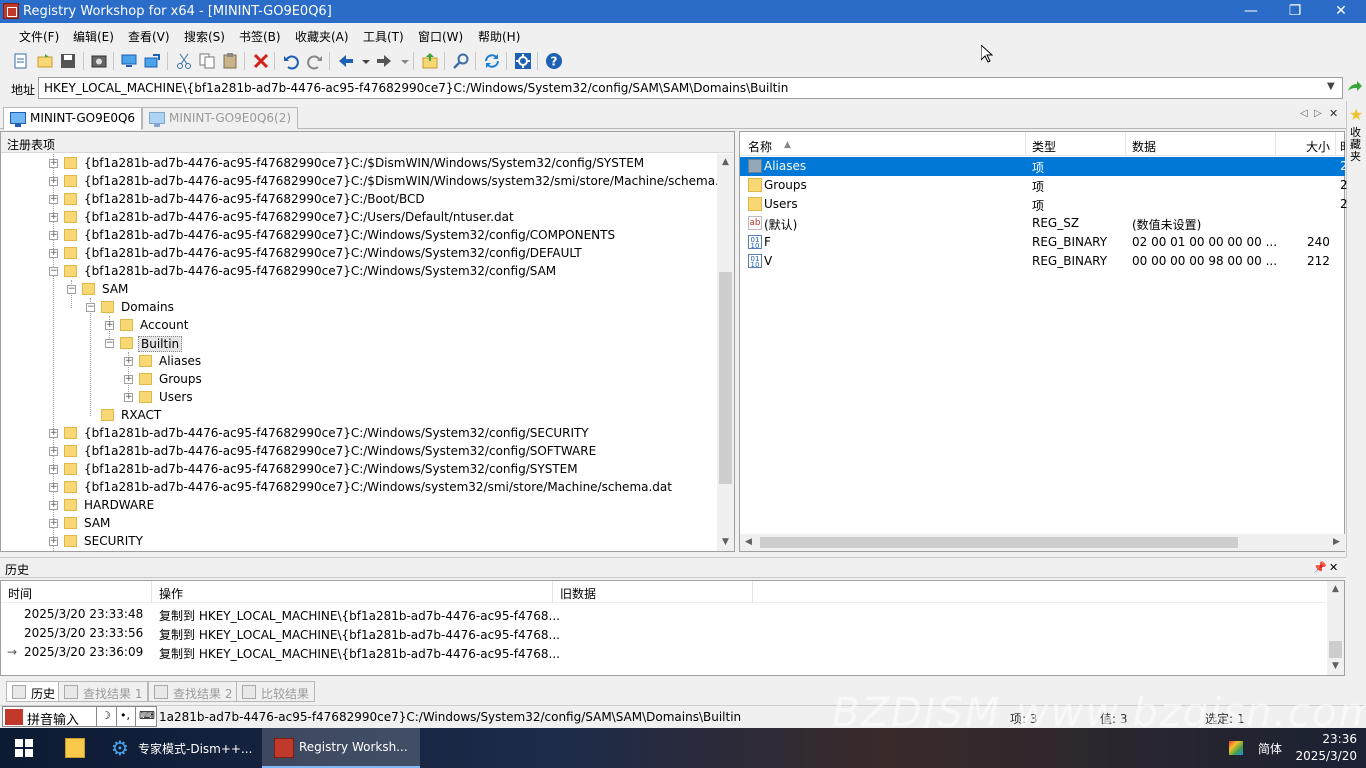 Image resolution: width=1366 pixels, height=768 pixels. What do you see at coordinates (45, 61) in the screenshot?
I see `open-icon` at bounding box center [45, 61].